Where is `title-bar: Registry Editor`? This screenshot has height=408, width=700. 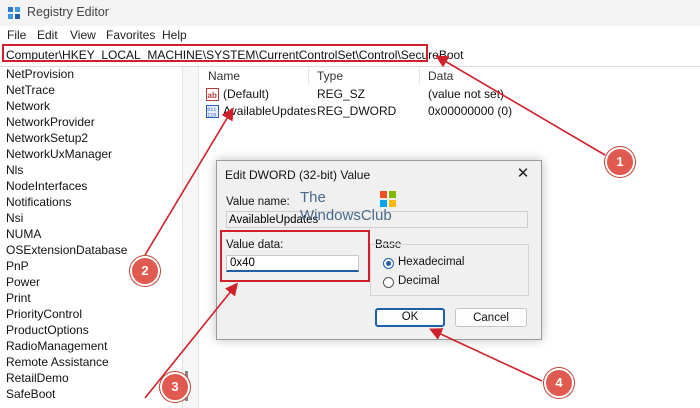
title-bar: Registry Editor is located at coordinates (350, 13).